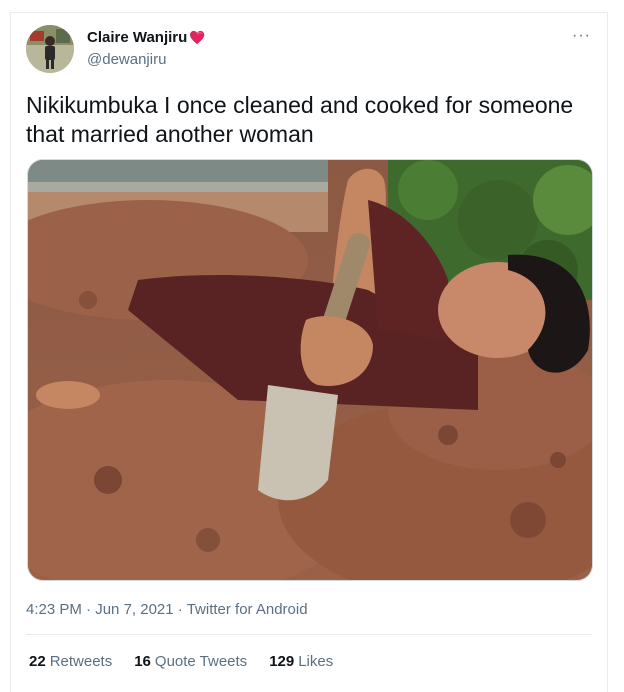 This screenshot has width=624, height=692. I want to click on divider, so click(309, 634).